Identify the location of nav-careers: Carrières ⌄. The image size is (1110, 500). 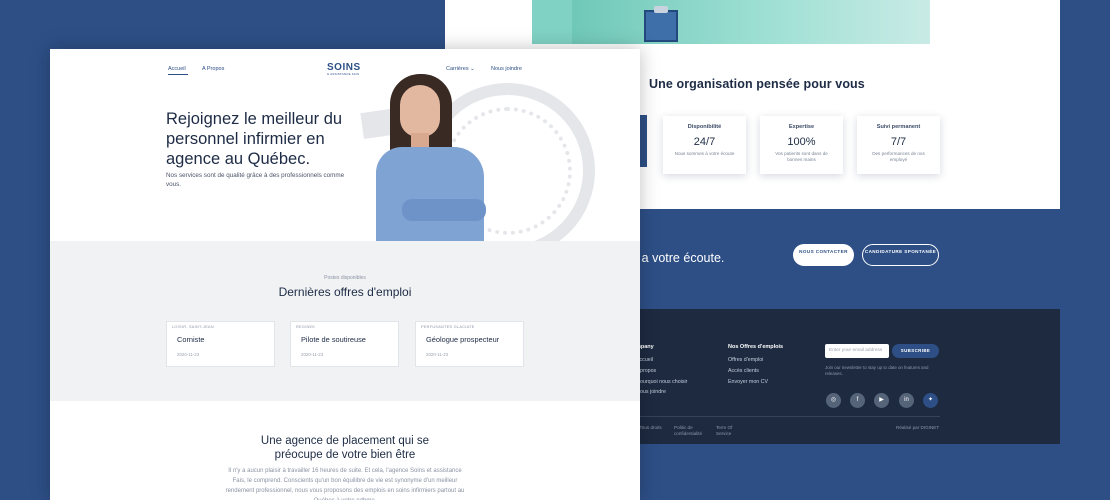
(460, 69).